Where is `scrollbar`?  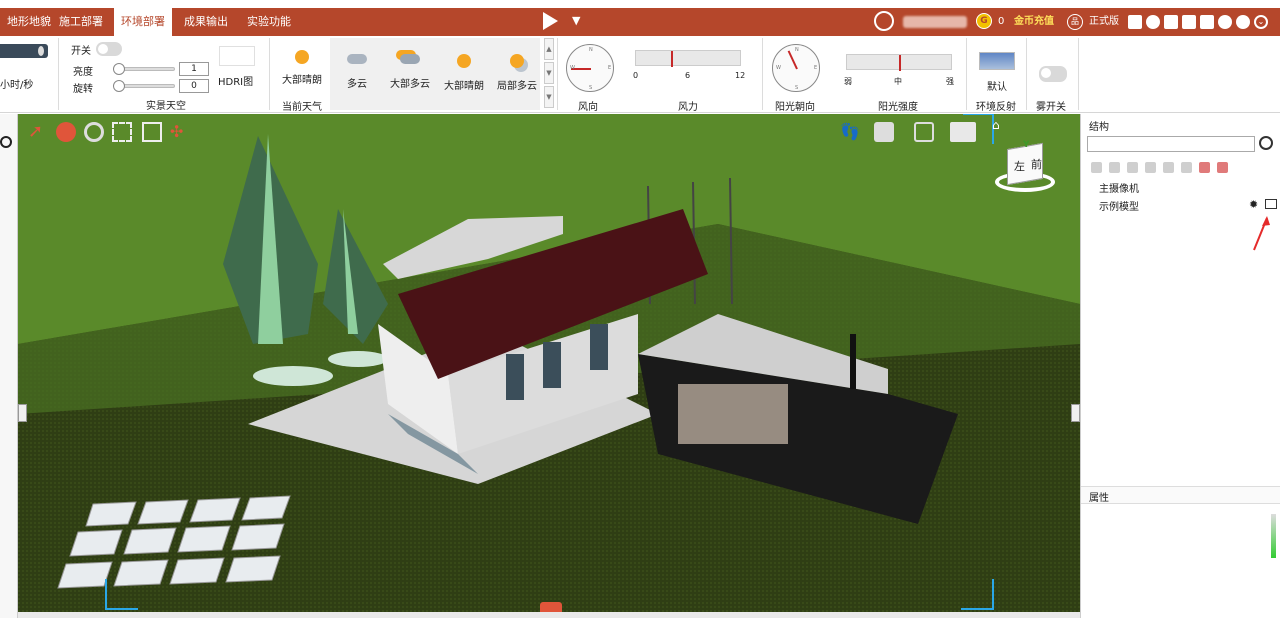
scrollbar is located at coordinates (1273, 536).